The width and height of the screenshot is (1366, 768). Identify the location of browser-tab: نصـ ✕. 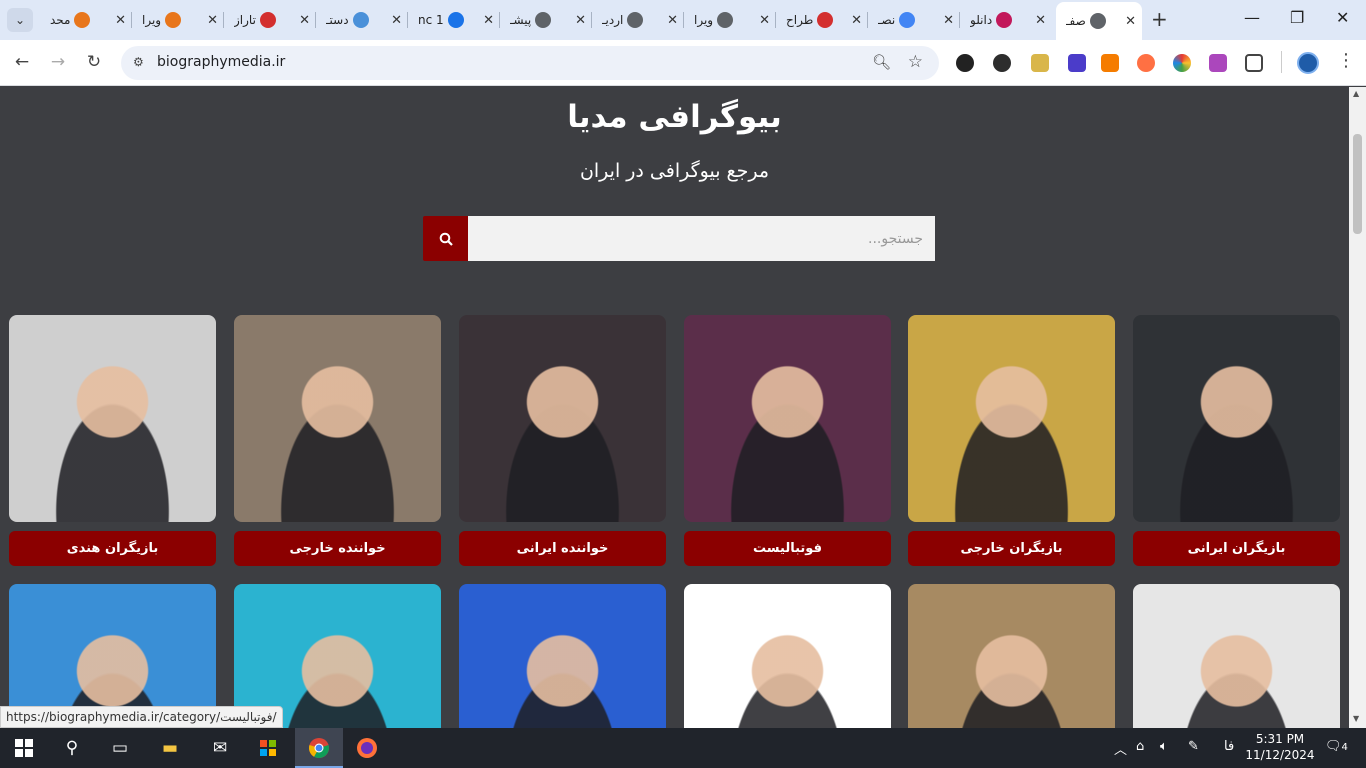
(914, 20).